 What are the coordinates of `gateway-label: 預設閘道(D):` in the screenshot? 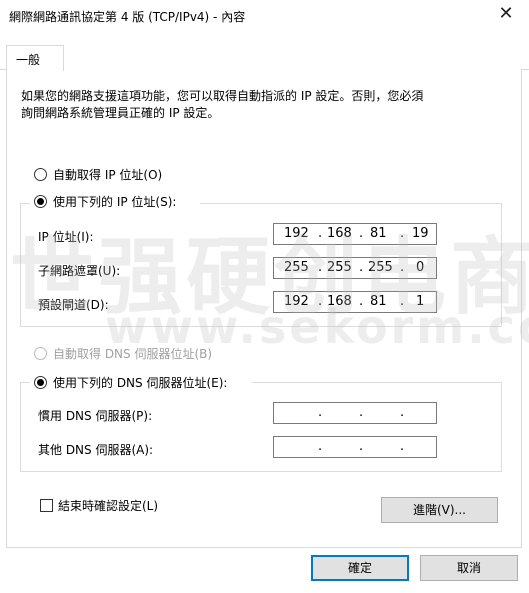 It's located at (73, 305).